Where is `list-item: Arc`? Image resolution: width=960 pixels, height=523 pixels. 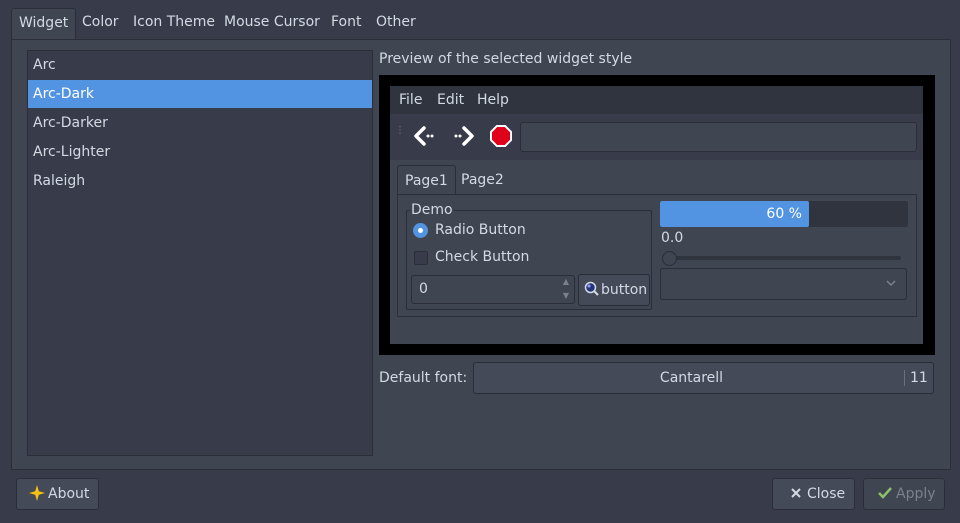 list-item: Arc is located at coordinates (200, 65).